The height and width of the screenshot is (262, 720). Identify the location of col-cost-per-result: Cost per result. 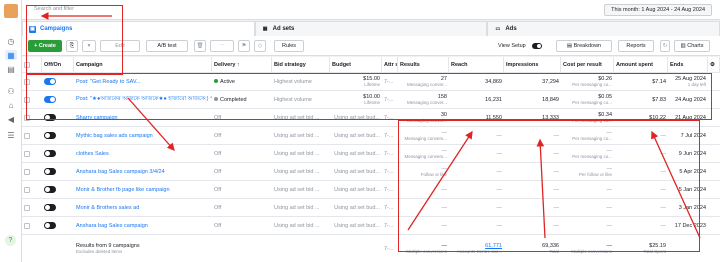
(587, 64).